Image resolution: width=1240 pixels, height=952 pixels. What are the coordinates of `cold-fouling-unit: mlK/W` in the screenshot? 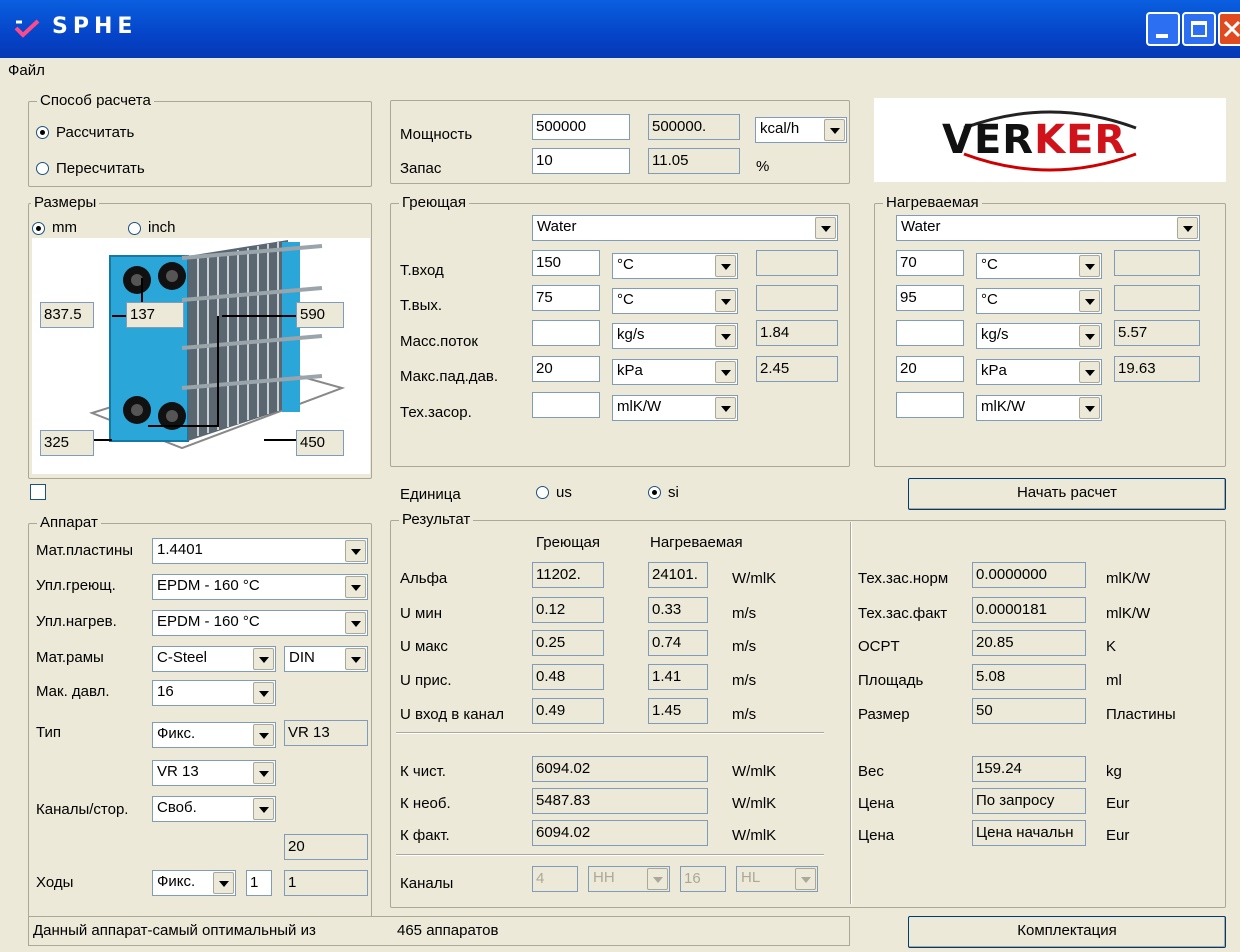 It's located at (1039, 408).